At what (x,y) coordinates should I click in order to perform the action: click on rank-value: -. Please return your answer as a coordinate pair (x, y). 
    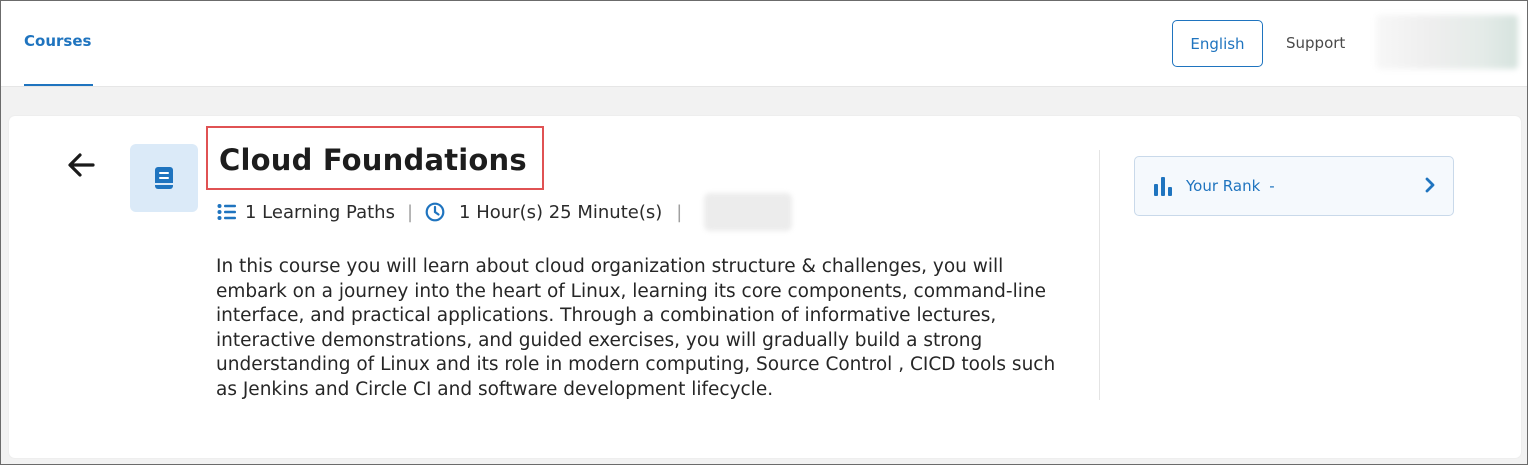
    Looking at the image, I should click on (1272, 186).